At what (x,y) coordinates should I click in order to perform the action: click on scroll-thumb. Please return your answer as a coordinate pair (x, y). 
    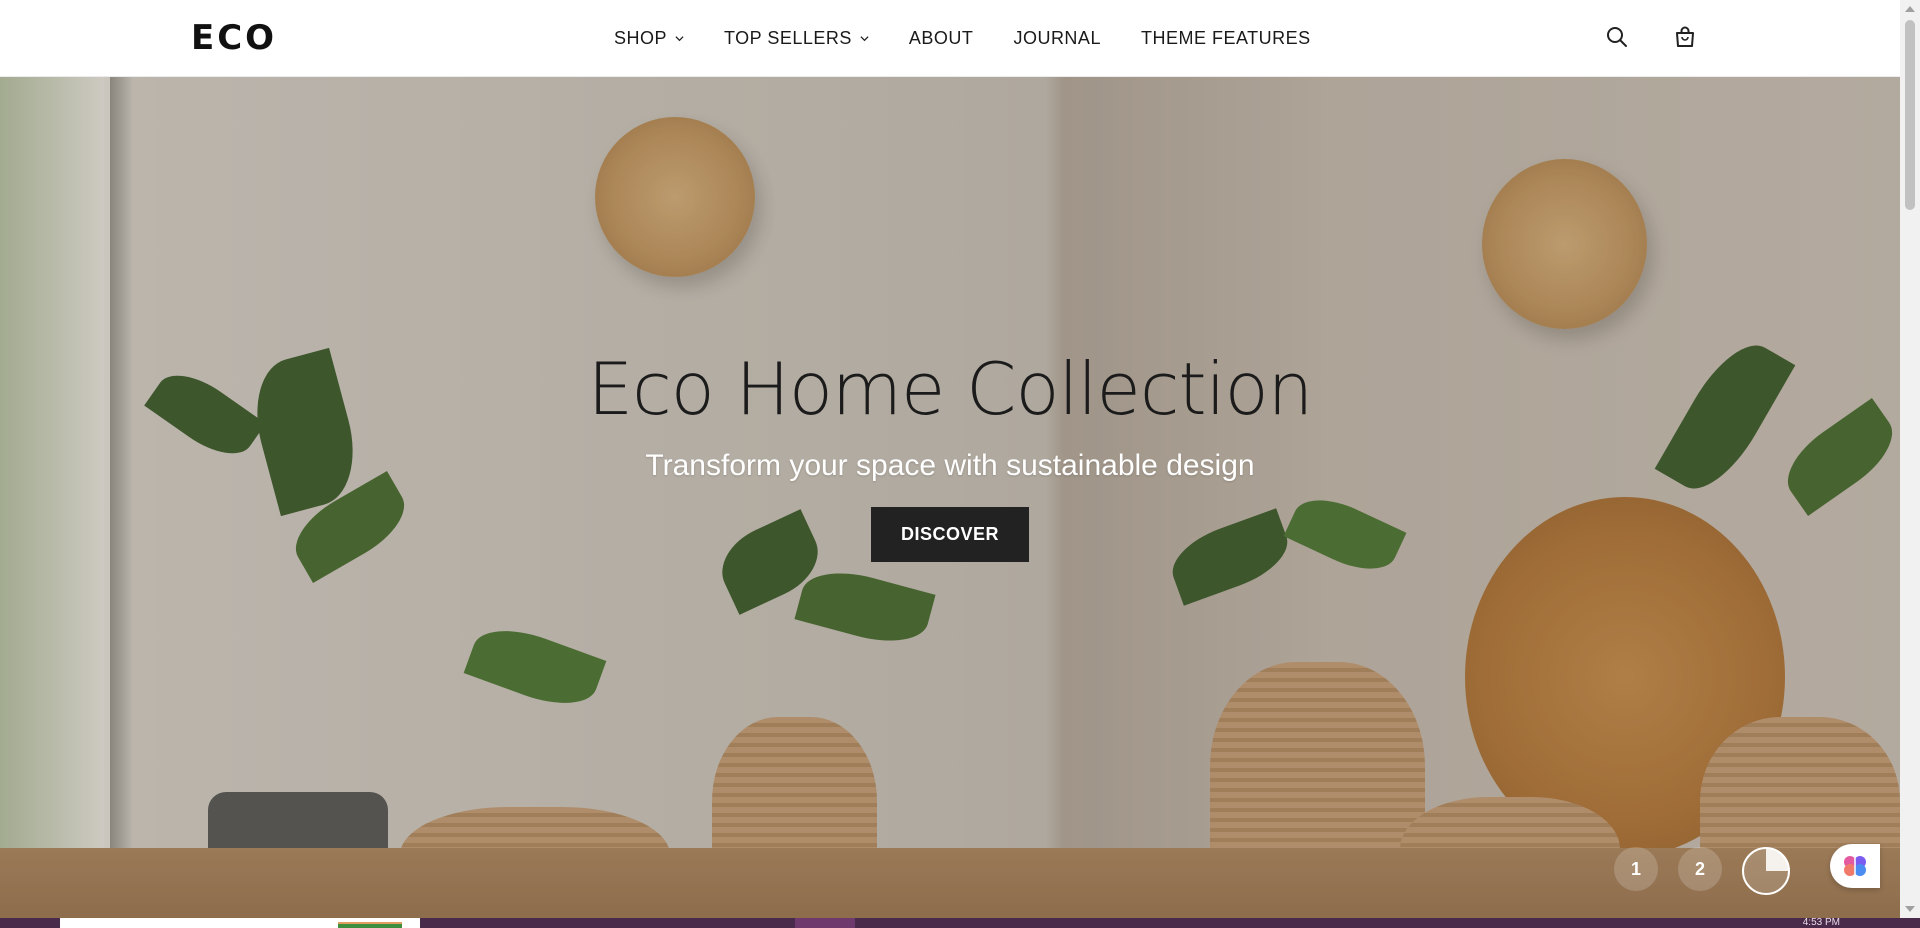
    Looking at the image, I should click on (1910, 115).